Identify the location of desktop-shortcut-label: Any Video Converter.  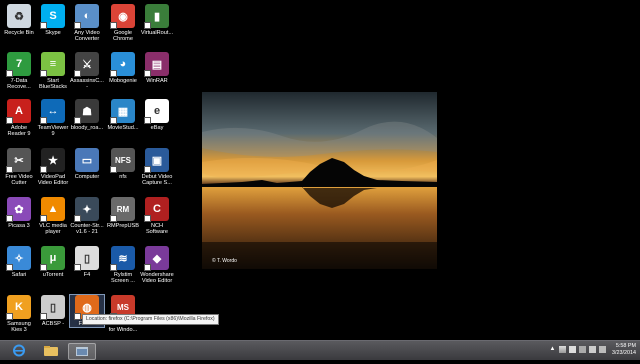
(87, 36).